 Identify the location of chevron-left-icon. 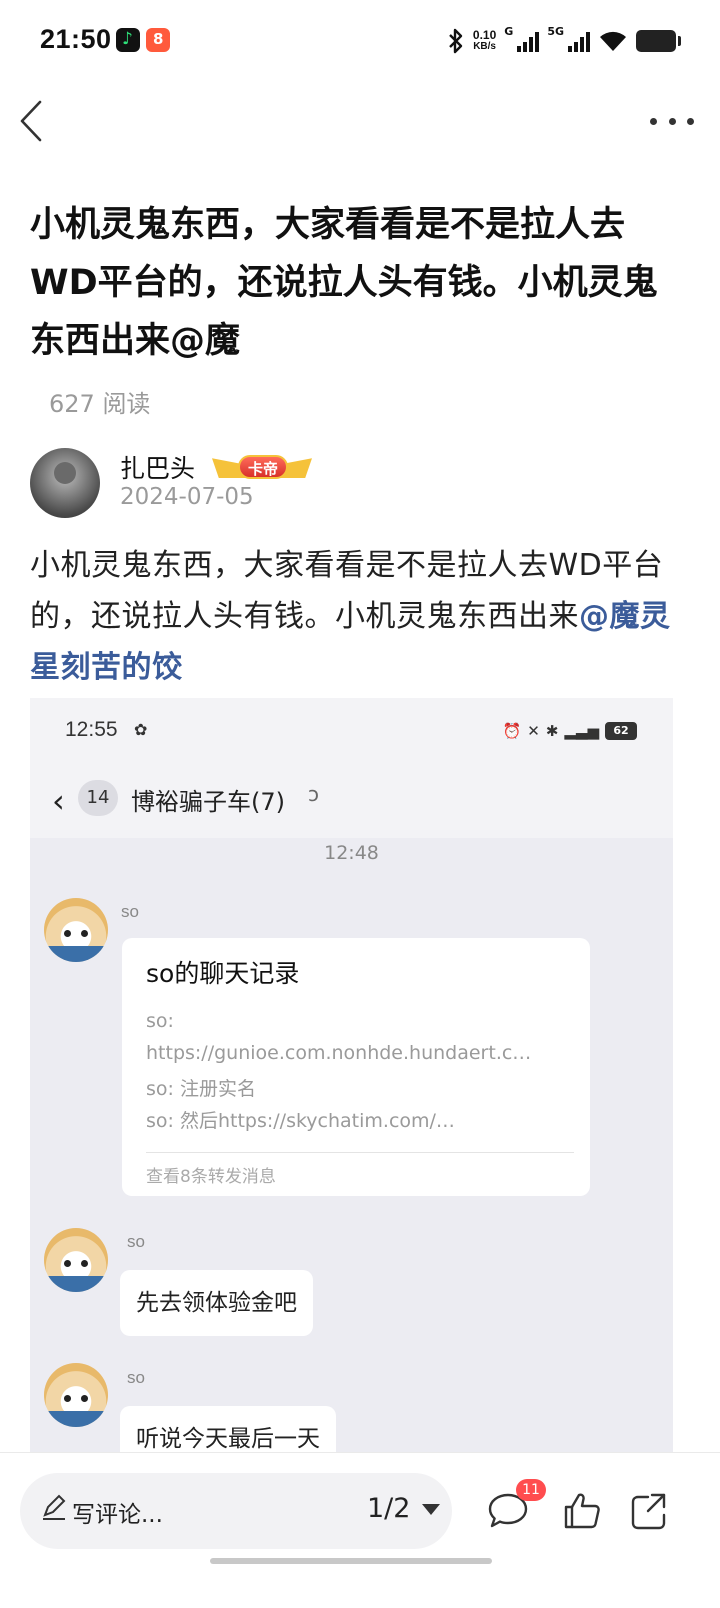
(31, 121).